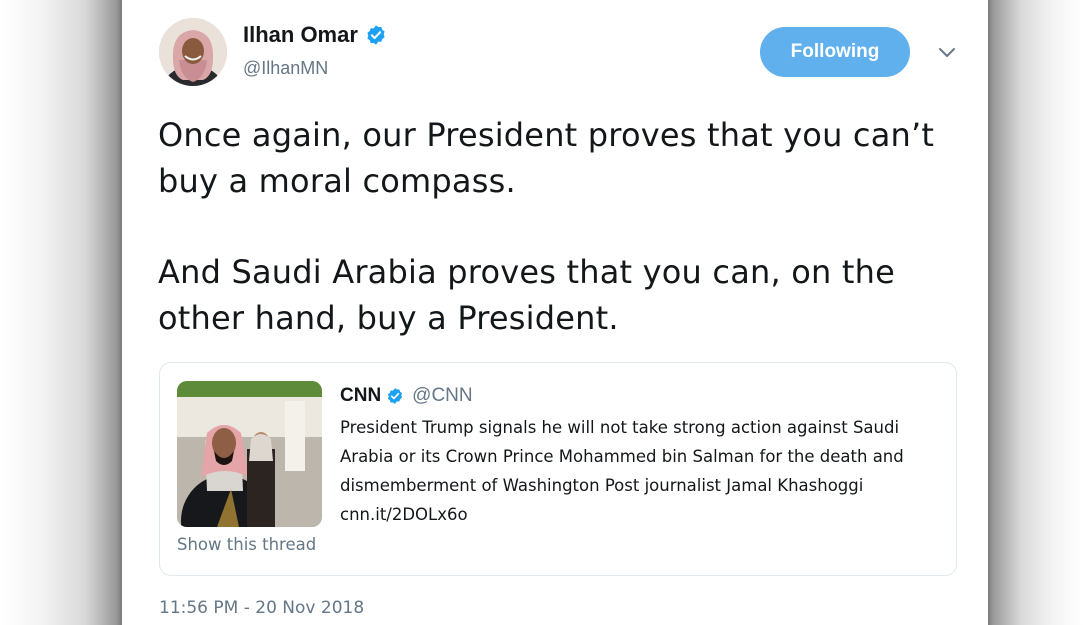  Describe the element at coordinates (285, 68) in the screenshot. I see `author-handle: @IlhanMN` at that location.